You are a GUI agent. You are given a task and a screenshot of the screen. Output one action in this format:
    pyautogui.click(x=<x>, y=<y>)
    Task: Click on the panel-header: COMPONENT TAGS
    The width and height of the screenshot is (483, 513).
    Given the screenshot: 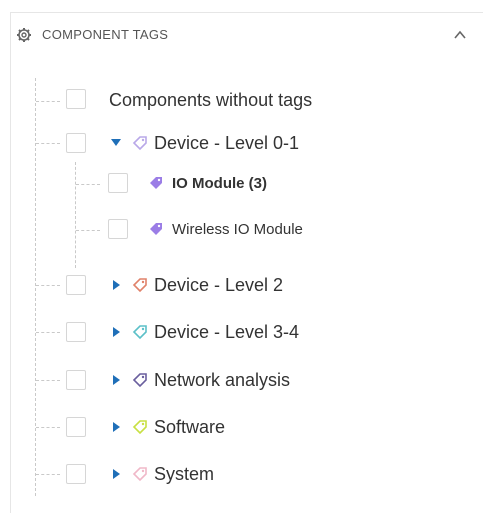 What is the action you would take?
    pyautogui.click(x=249, y=35)
    